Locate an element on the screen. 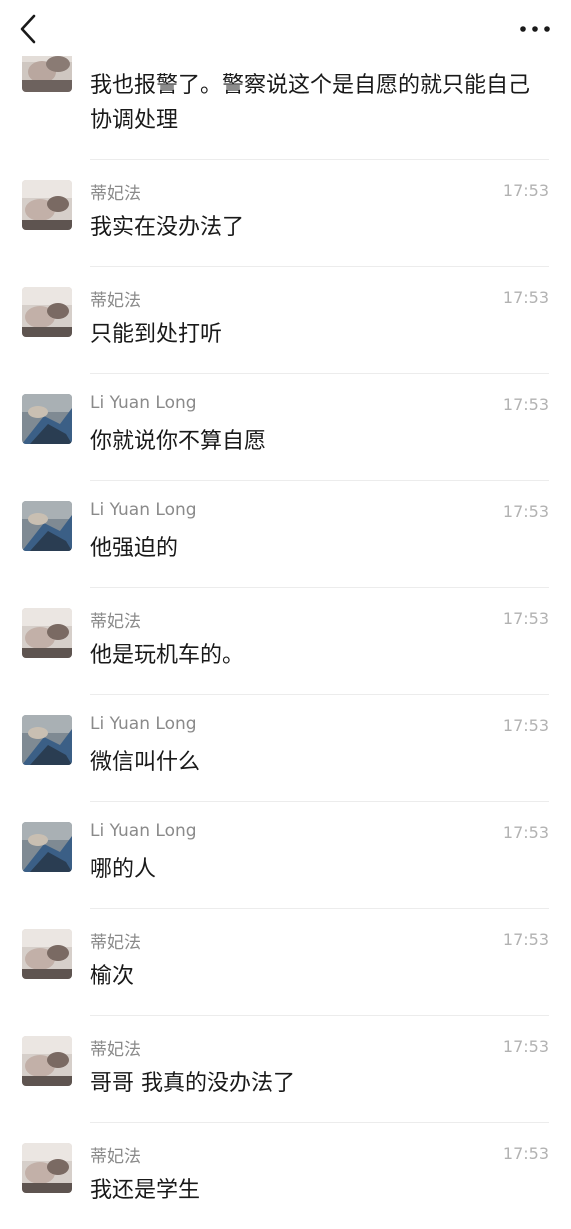 The image size is (571, 1229). list-item: 蒂妃法 17:53 我实在没办法了 is located at coordinates (285, 212).